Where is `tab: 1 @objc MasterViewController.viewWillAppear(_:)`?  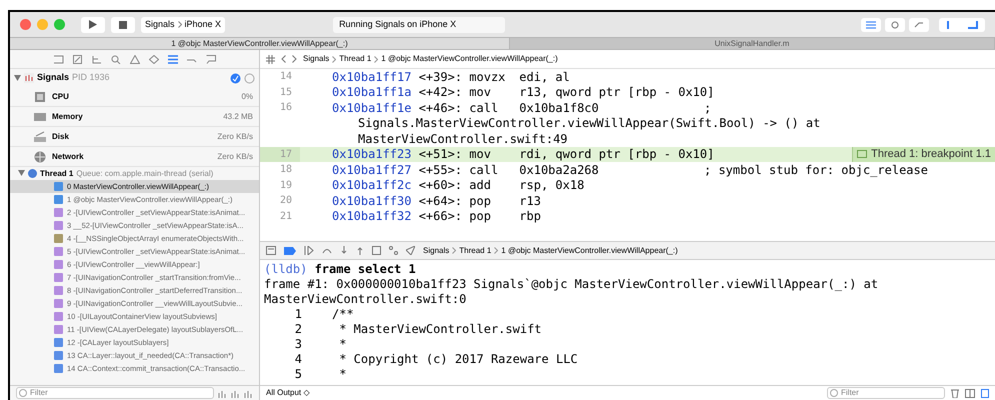
tab: 1 @objc MasterViewController.viewWillAppear(_:) is located at coordinates (260, 43).